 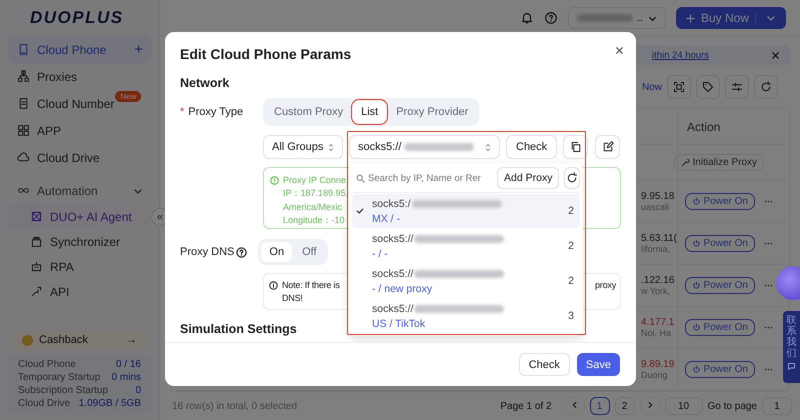 I want to click on banner-link: ithin 24 hours, so click(x=680, y=55).